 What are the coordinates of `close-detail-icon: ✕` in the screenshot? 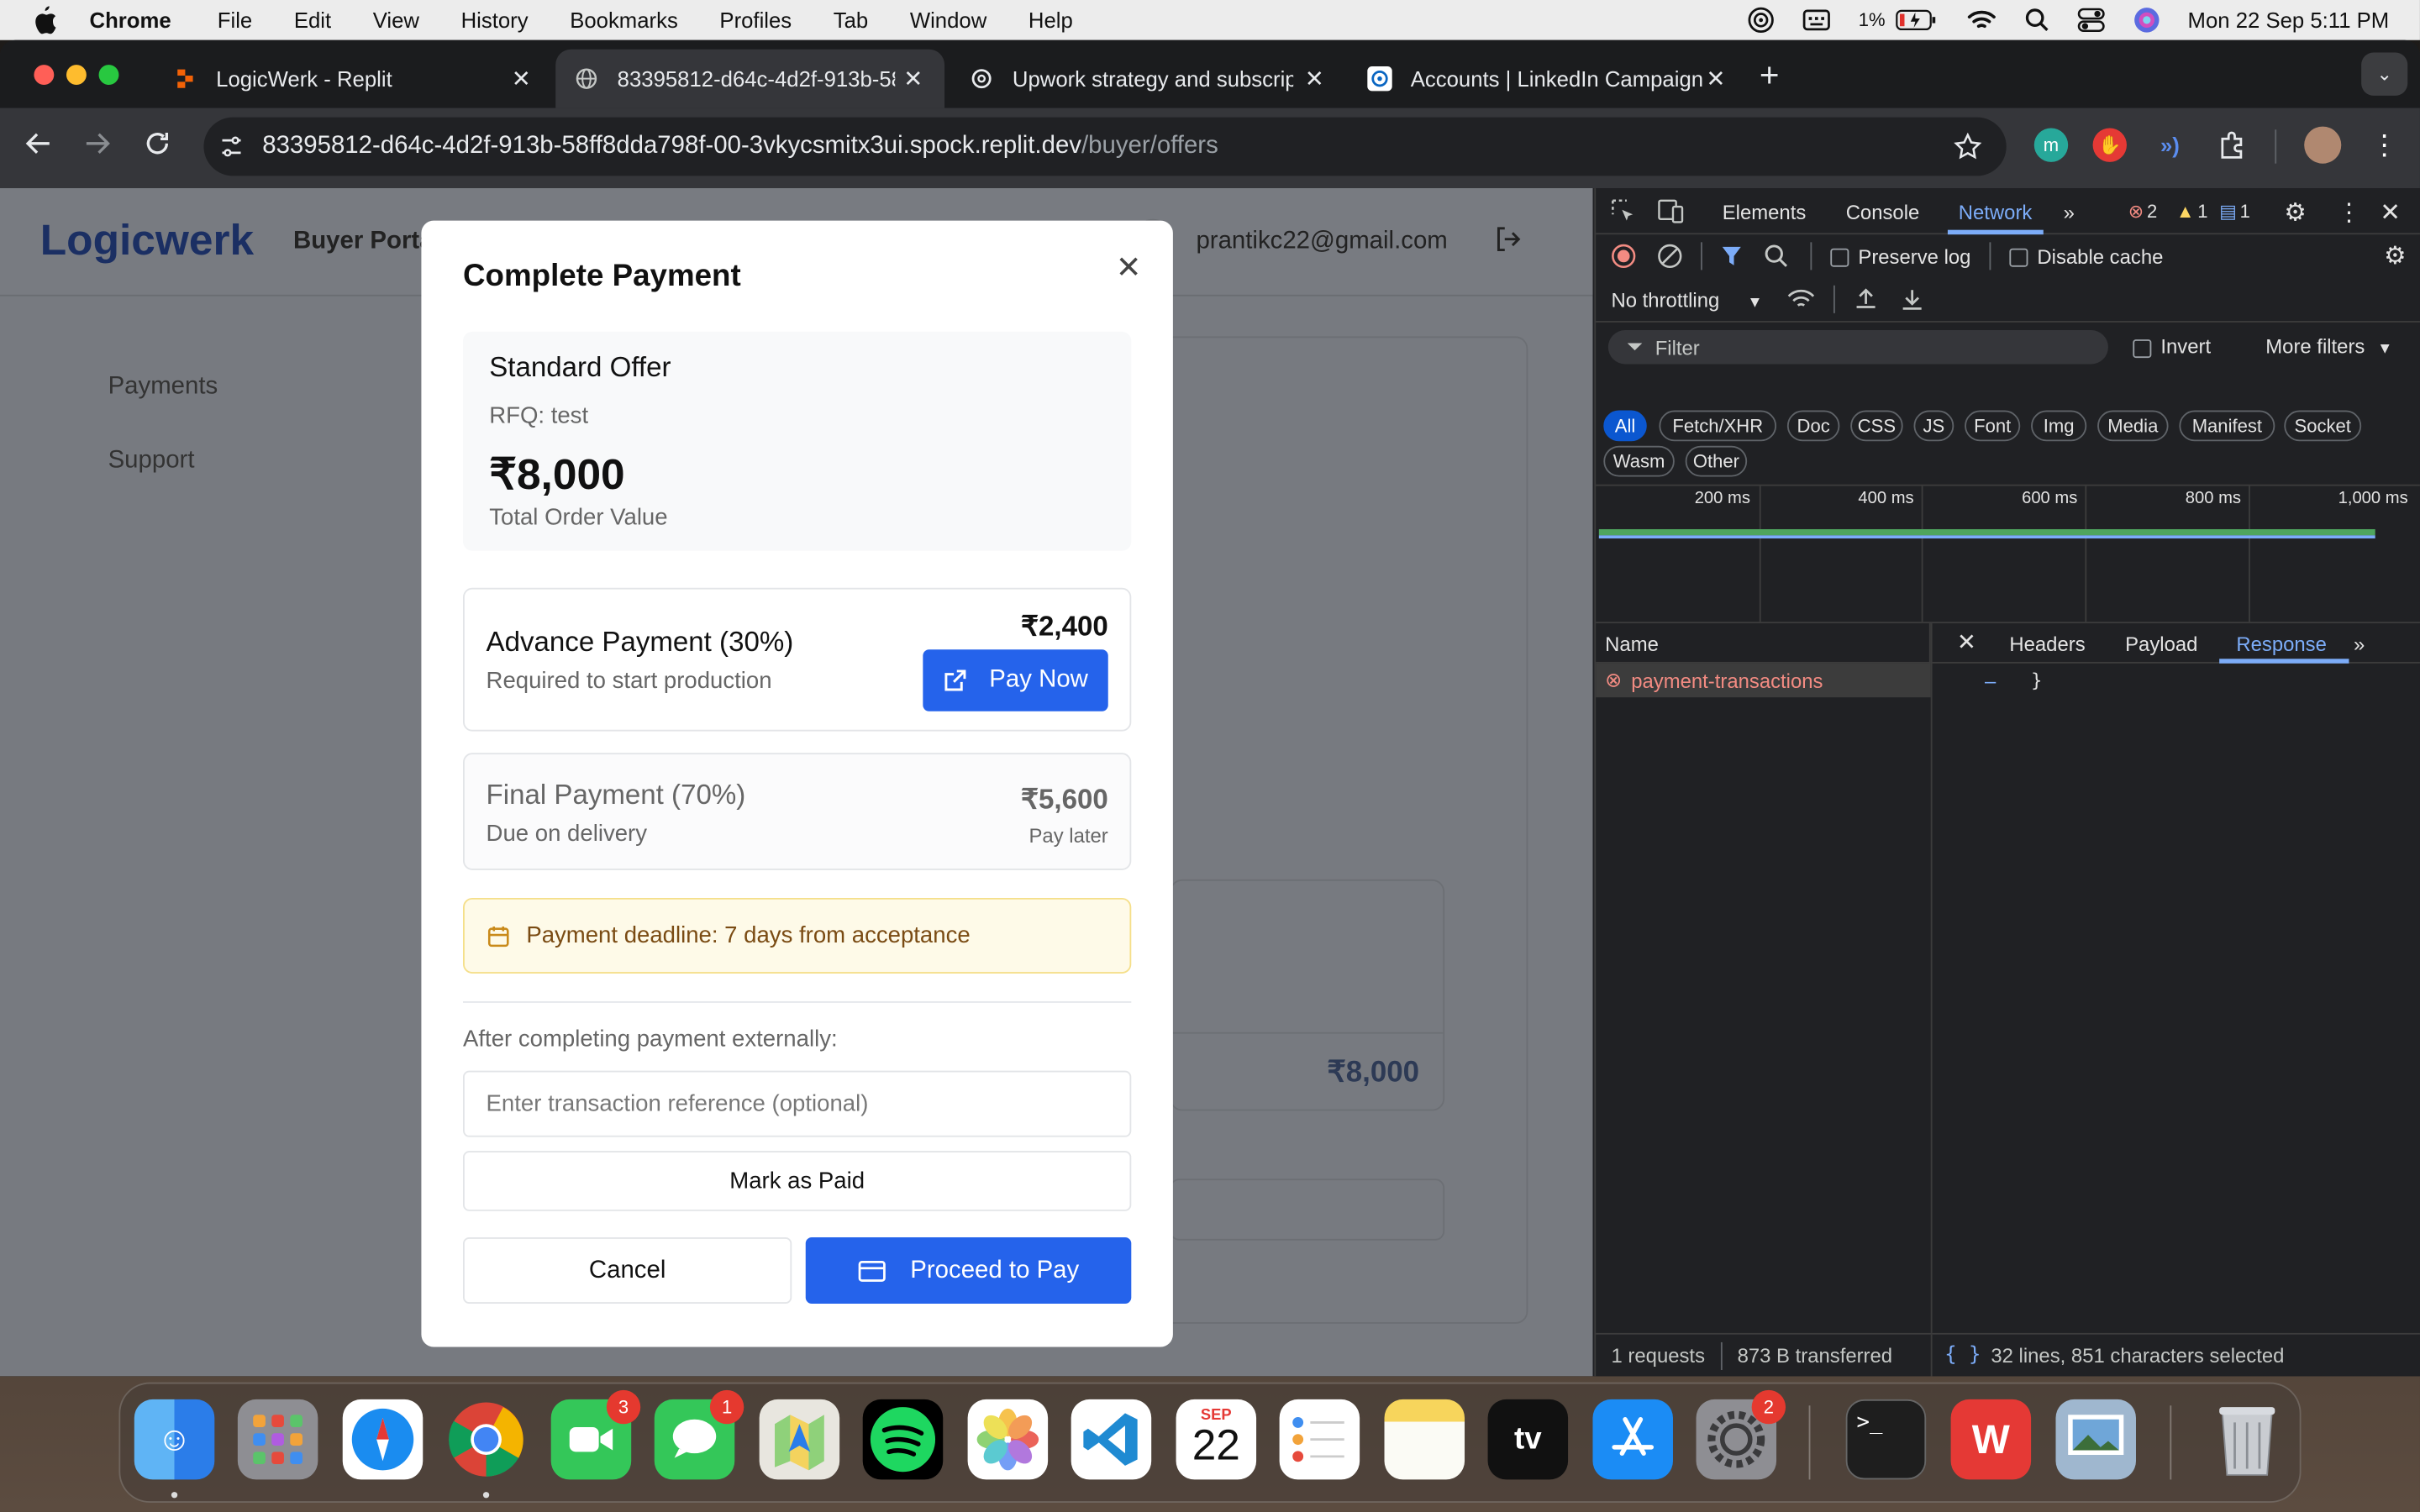 It's located at (1967, 641).